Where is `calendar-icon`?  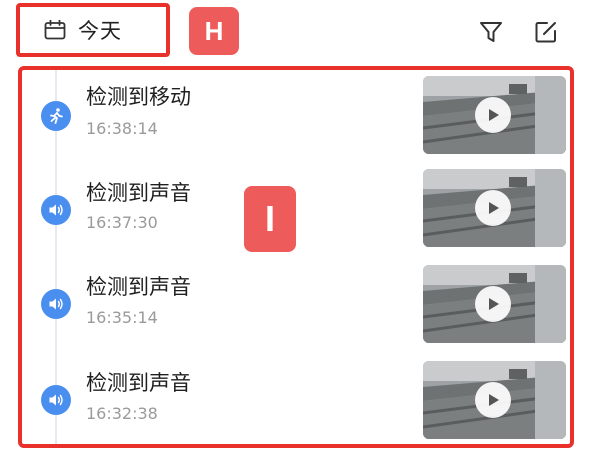
calendar-icon is located at coordinates (55, 30).